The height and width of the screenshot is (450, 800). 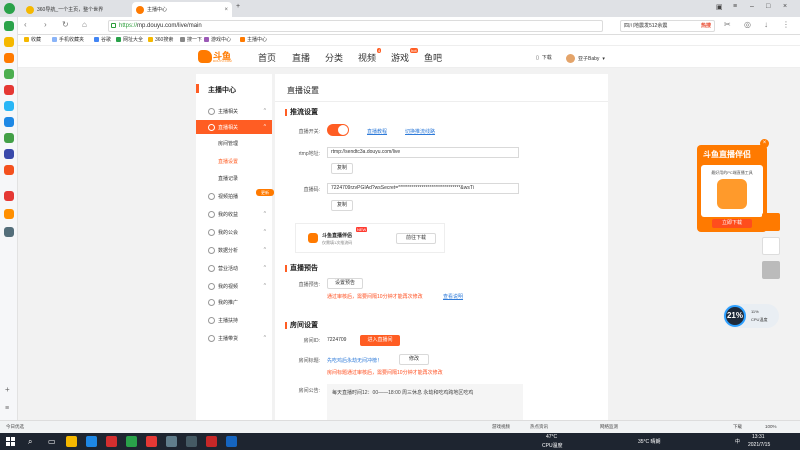 What do you see at coordinates (234, 286) in the screenshot?
I see `menu-item: 我的视频 ^` at bounding box center [234, 286].